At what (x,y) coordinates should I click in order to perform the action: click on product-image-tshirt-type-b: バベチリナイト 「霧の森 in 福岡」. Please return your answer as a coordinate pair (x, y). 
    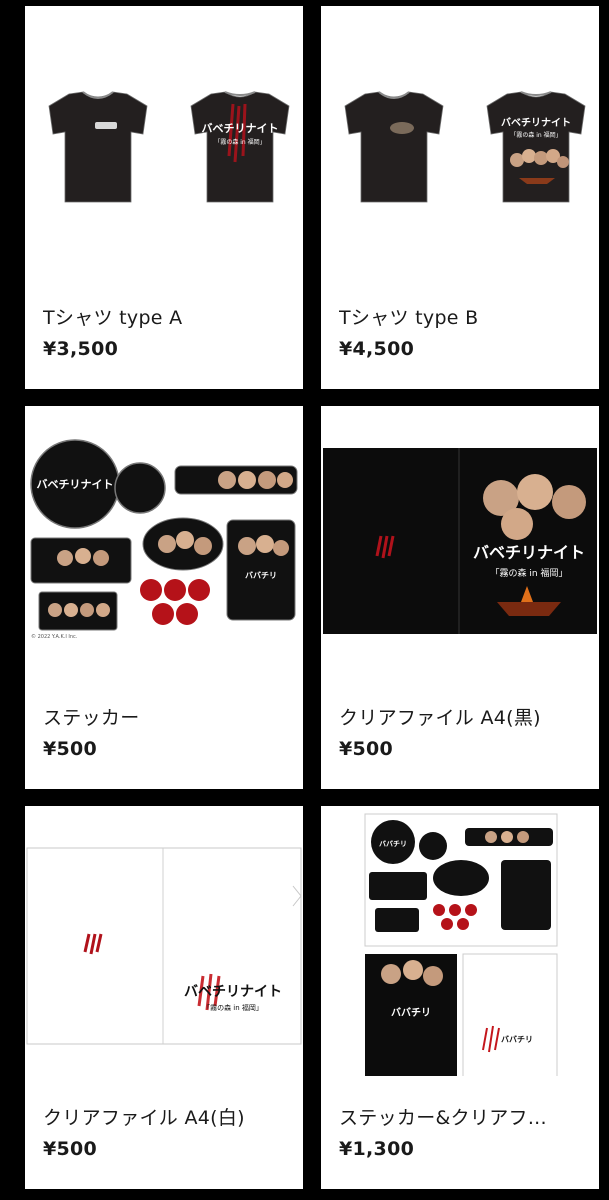
    Looking at the image, I should click on (460, 141).